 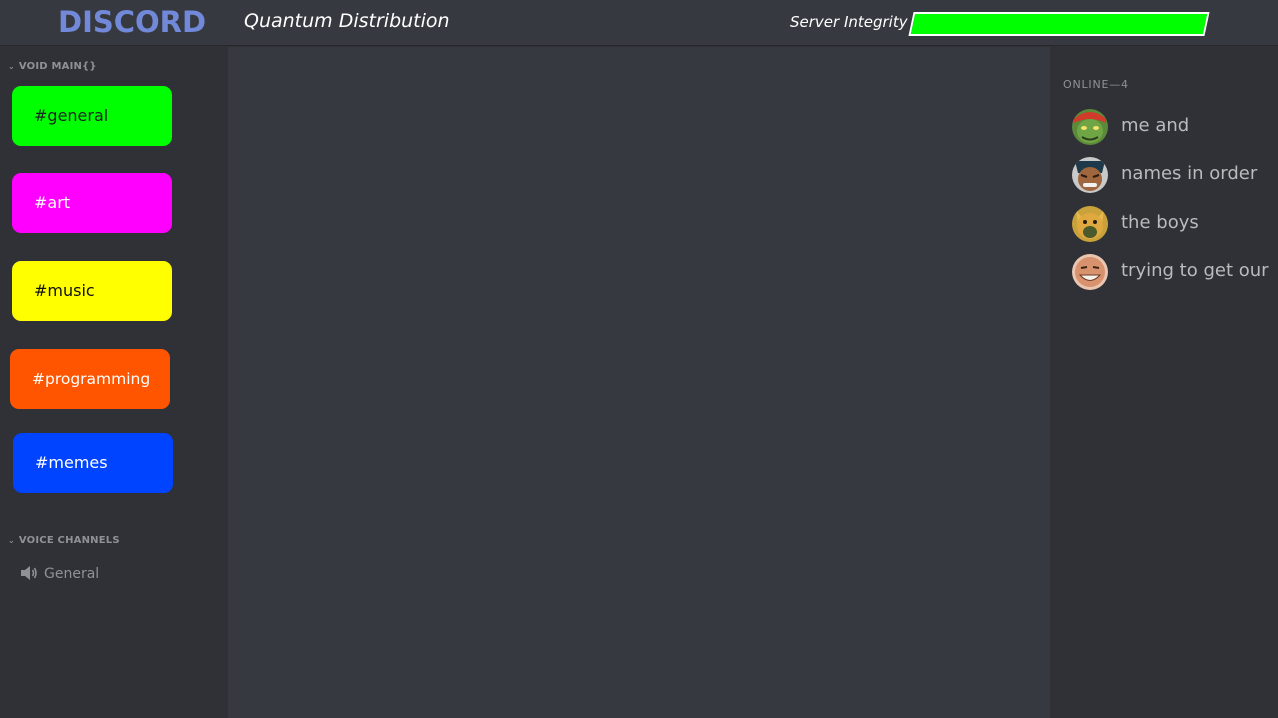 I want to click on online-count-header: ONLINE—4, so click(x=1096, y=84).